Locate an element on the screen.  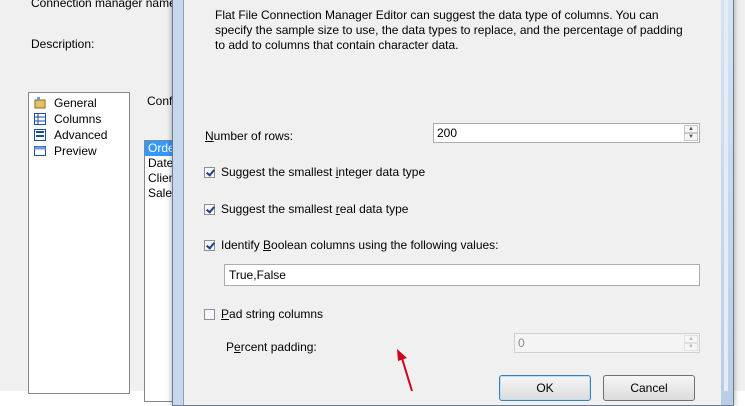
nav-item-label: Columns is located at coordinates (78, 119).